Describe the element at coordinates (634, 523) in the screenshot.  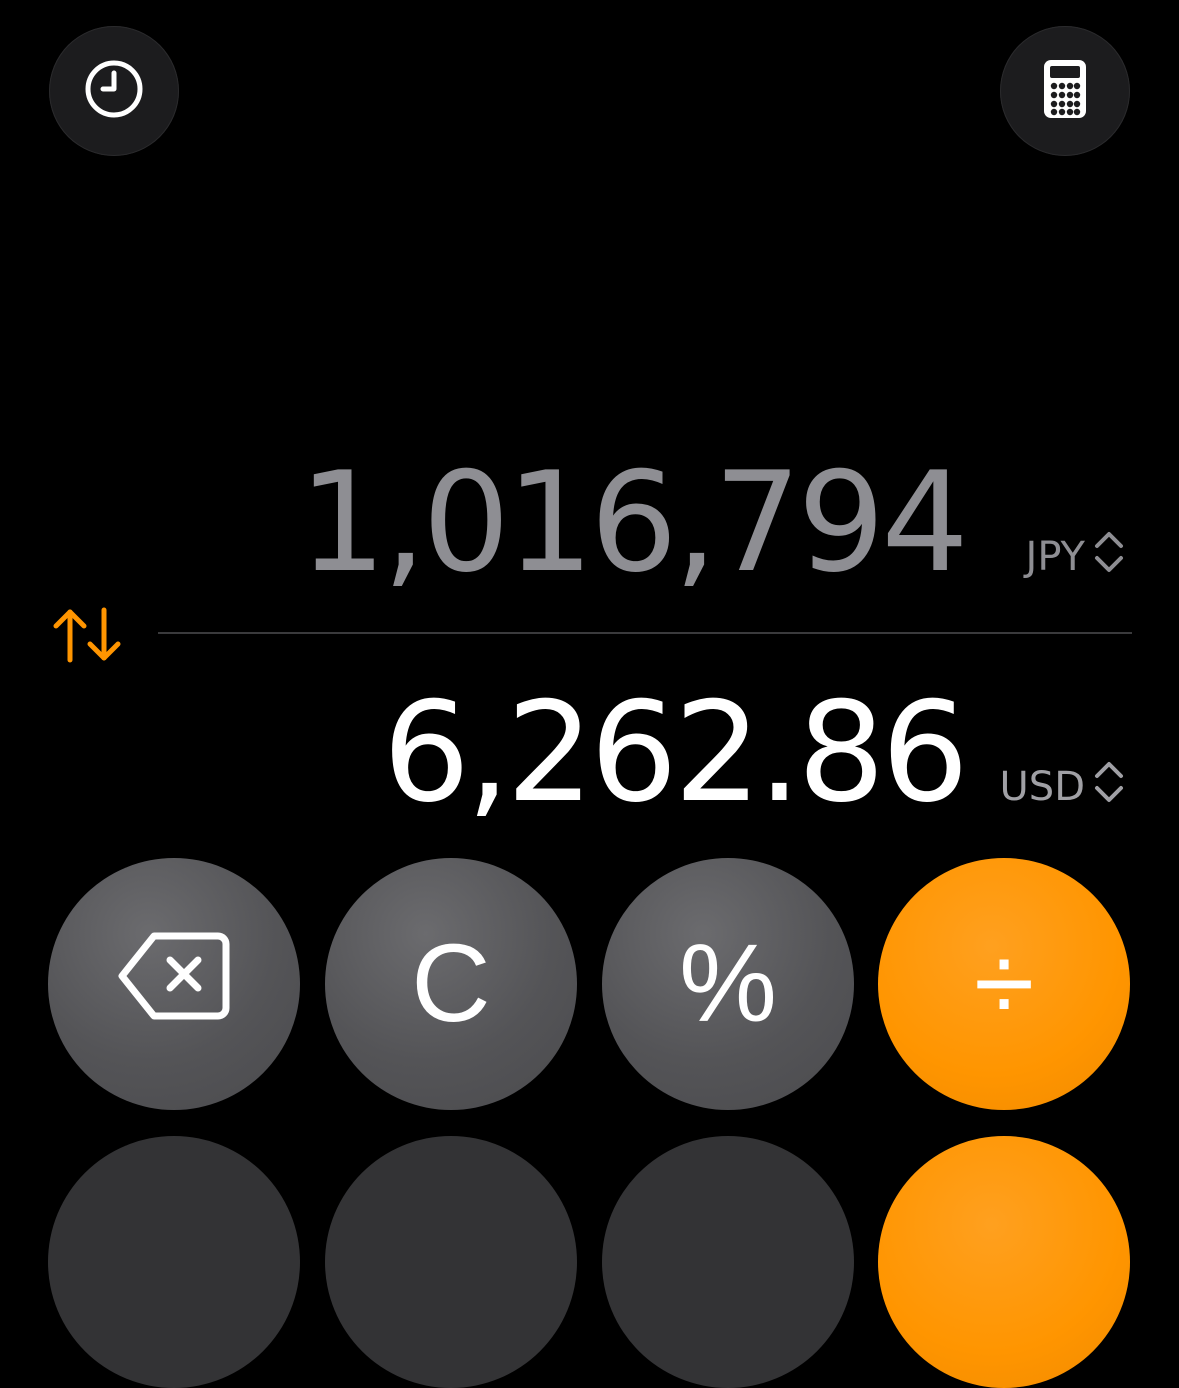
I see `source-amount: 1,016,794` at that location.